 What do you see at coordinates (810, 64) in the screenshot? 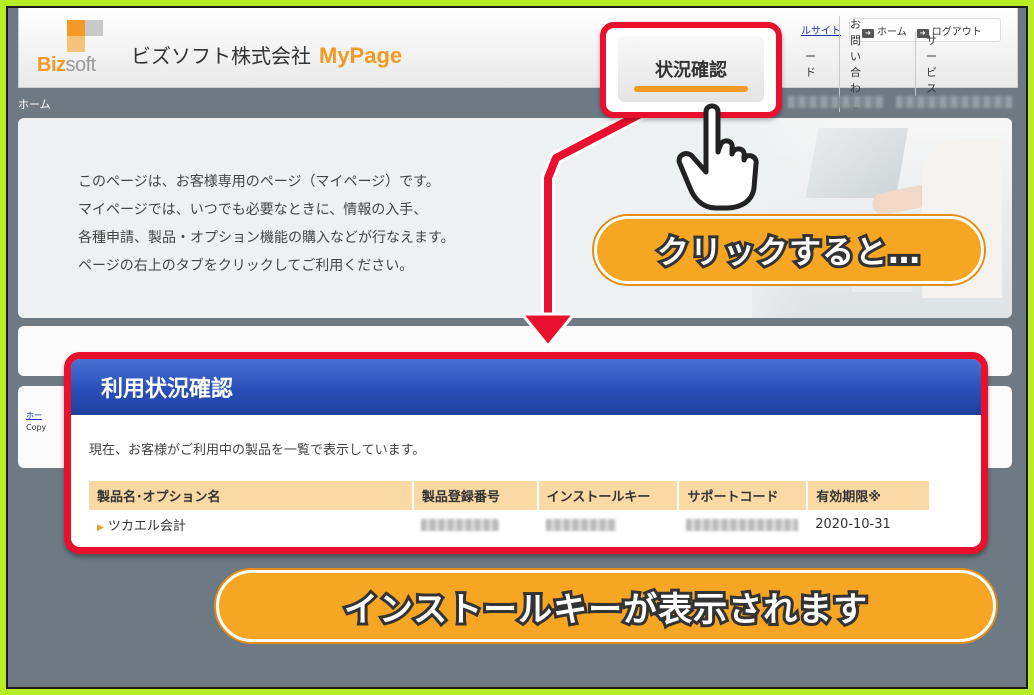
I see `nav-tab-code: ード` at bounding box center [810, 64].